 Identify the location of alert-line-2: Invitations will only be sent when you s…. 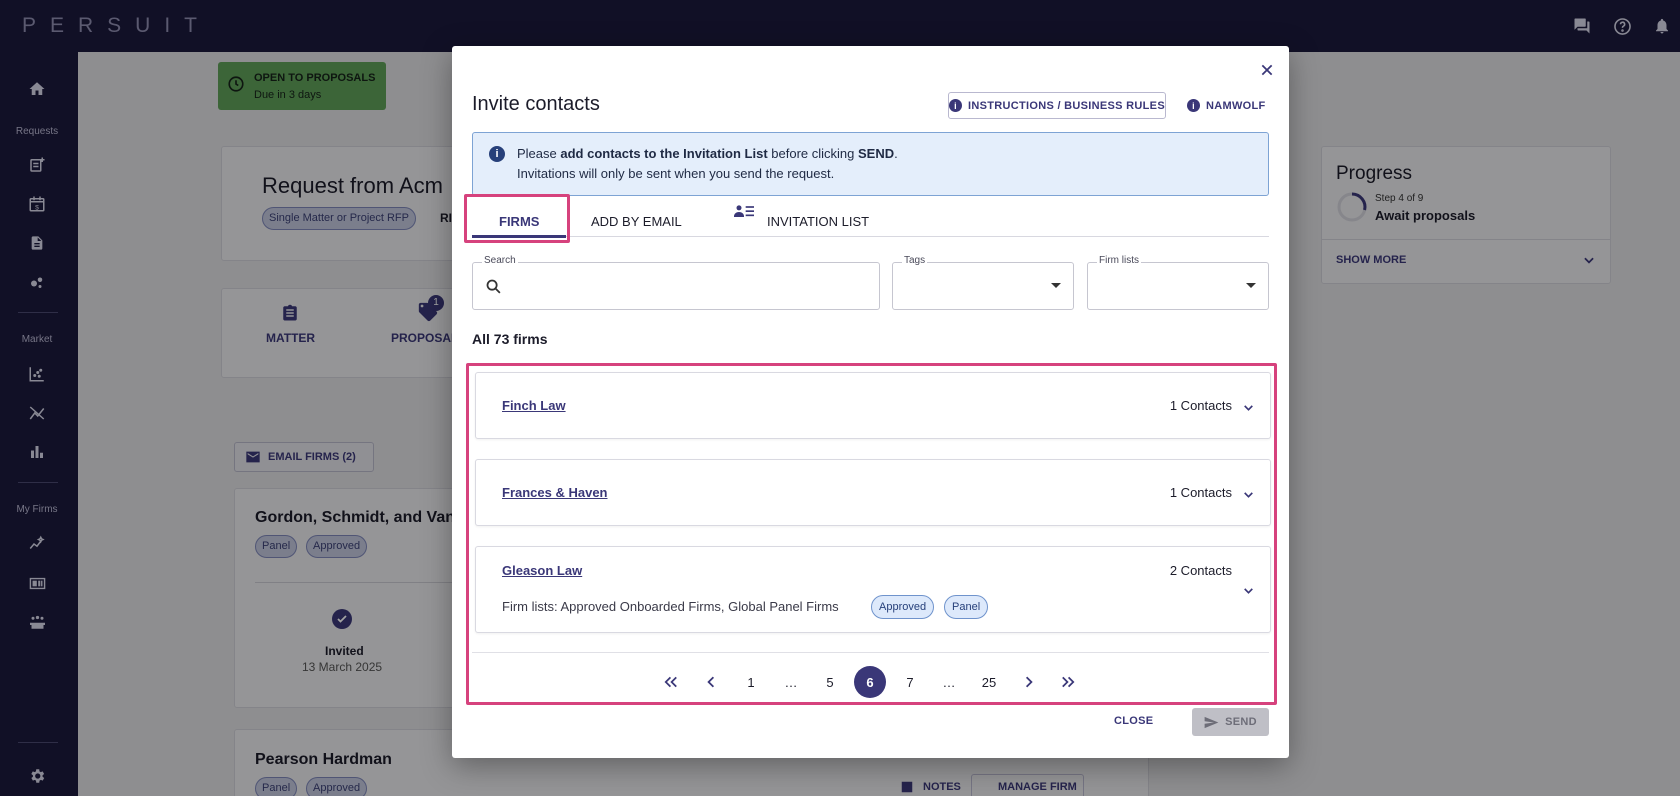
(676, 173).